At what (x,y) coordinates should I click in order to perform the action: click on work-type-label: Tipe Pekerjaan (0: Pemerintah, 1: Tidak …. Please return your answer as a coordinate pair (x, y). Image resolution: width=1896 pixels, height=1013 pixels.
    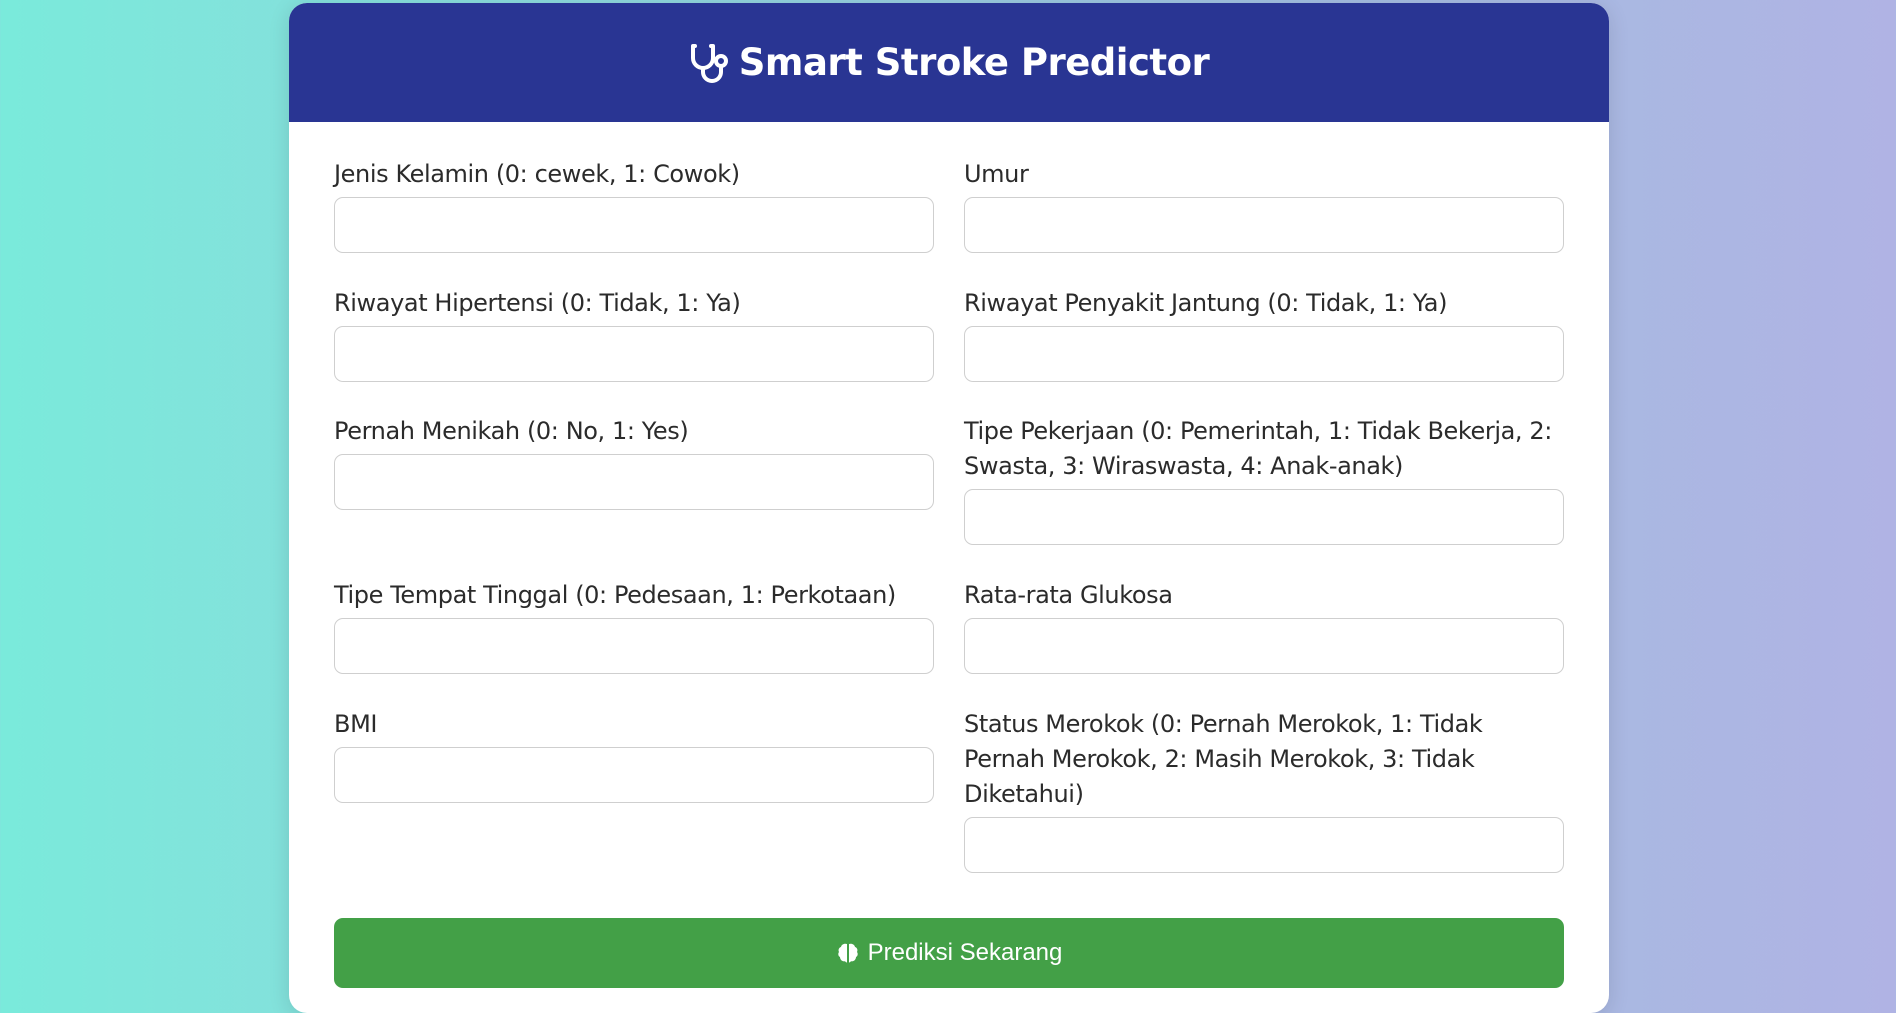
    Looking at the image, I should click on (1258, 448).